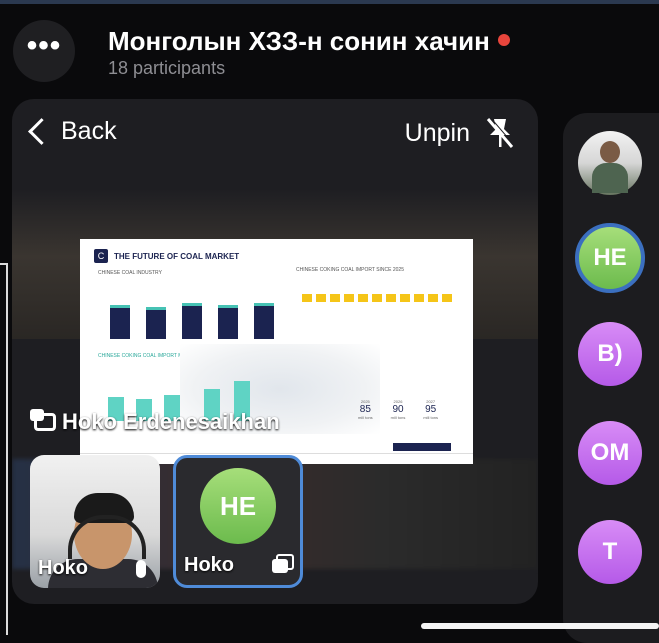 This screenshot has width=659, height=643. Describe the element at coordinates (540, 626) in the screenshot. I see `home-indicator` at that location.